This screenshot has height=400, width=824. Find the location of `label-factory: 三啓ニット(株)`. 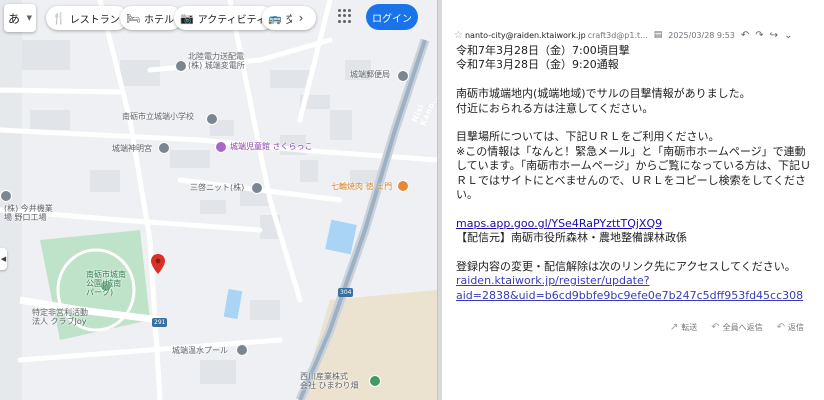

label-factory: 三啓ニット(株) is located at coordinates (217, 187).